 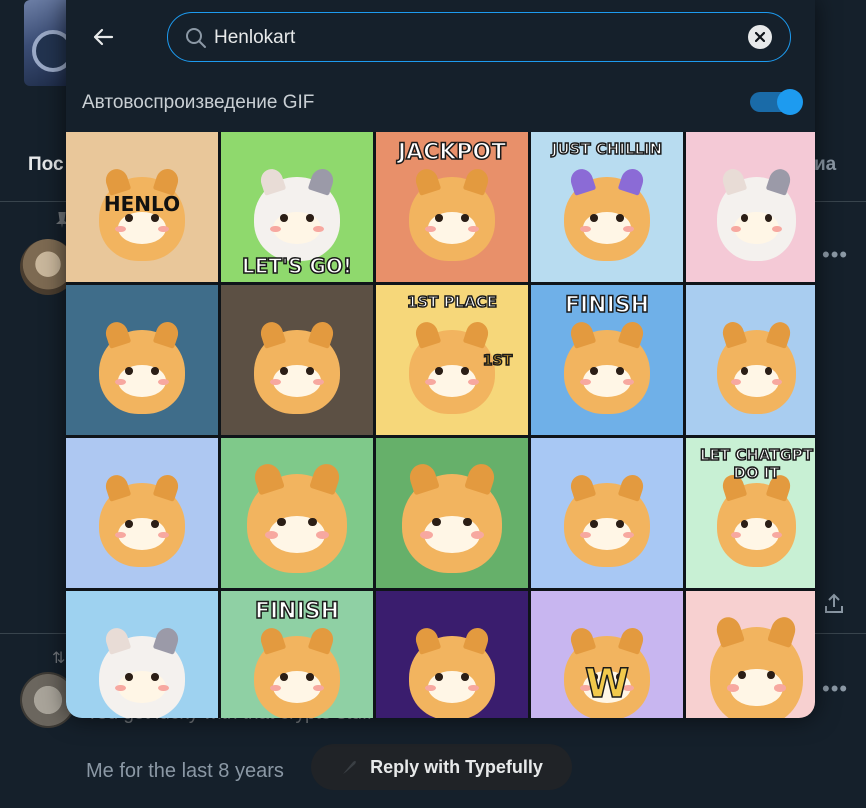 I want to click on gif-caption: W, so click(x=607, y=684).